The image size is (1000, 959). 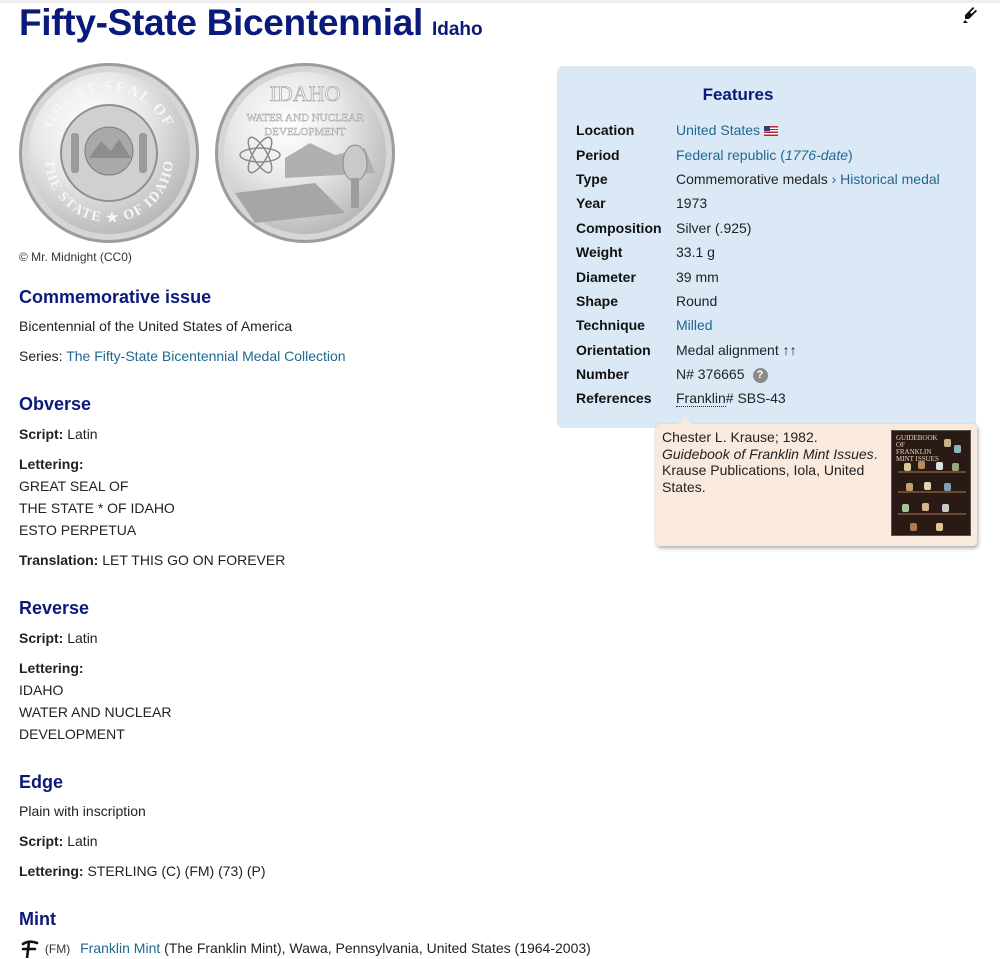 I want to click on edge-script: Script: Latin, so click(x=58, y=841).